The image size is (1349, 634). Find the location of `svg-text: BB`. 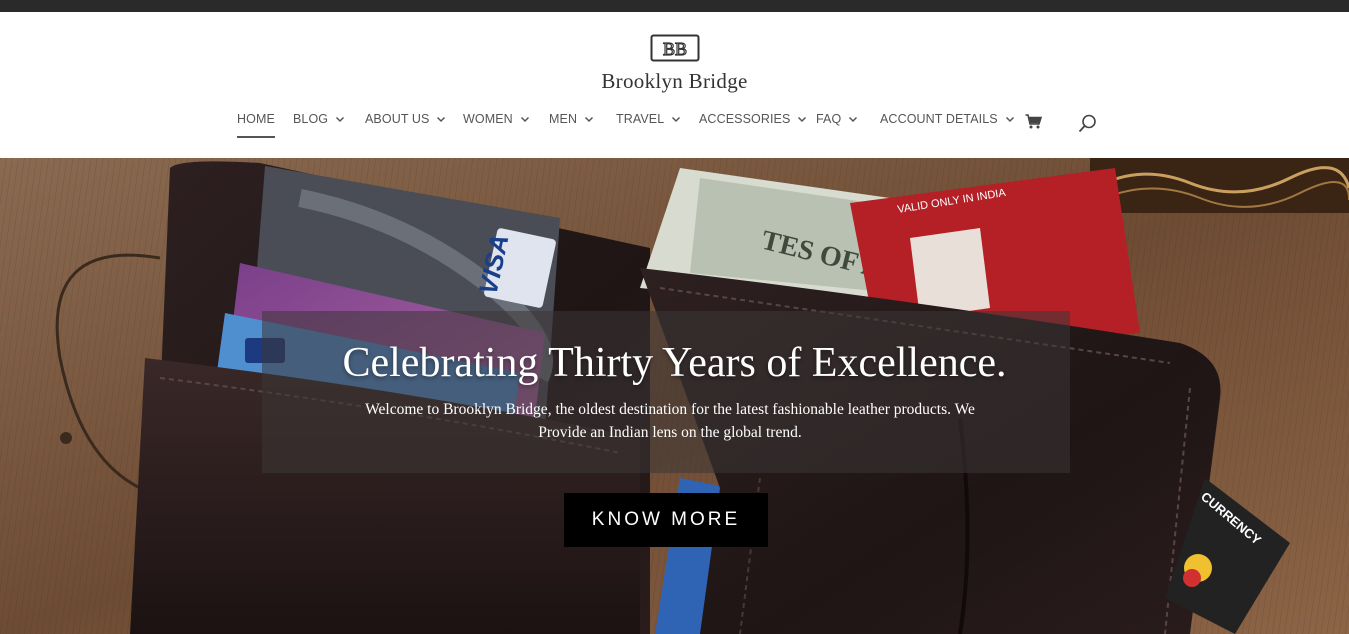

svg-text: BB is located at coordinates (674, 49).